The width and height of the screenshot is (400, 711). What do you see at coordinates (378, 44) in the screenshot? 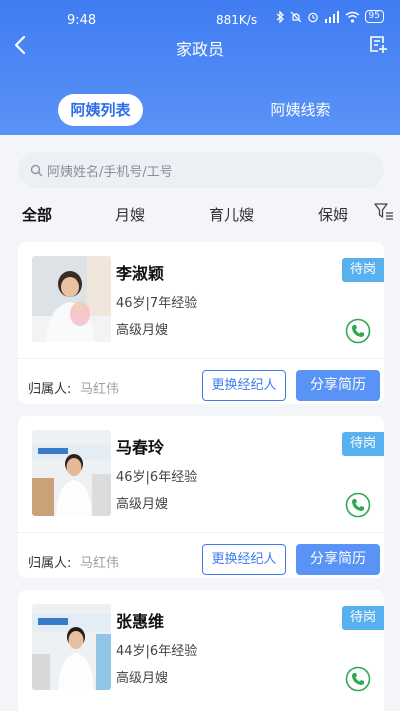
I see `add-note-icon` at bounding box center [378, 44].